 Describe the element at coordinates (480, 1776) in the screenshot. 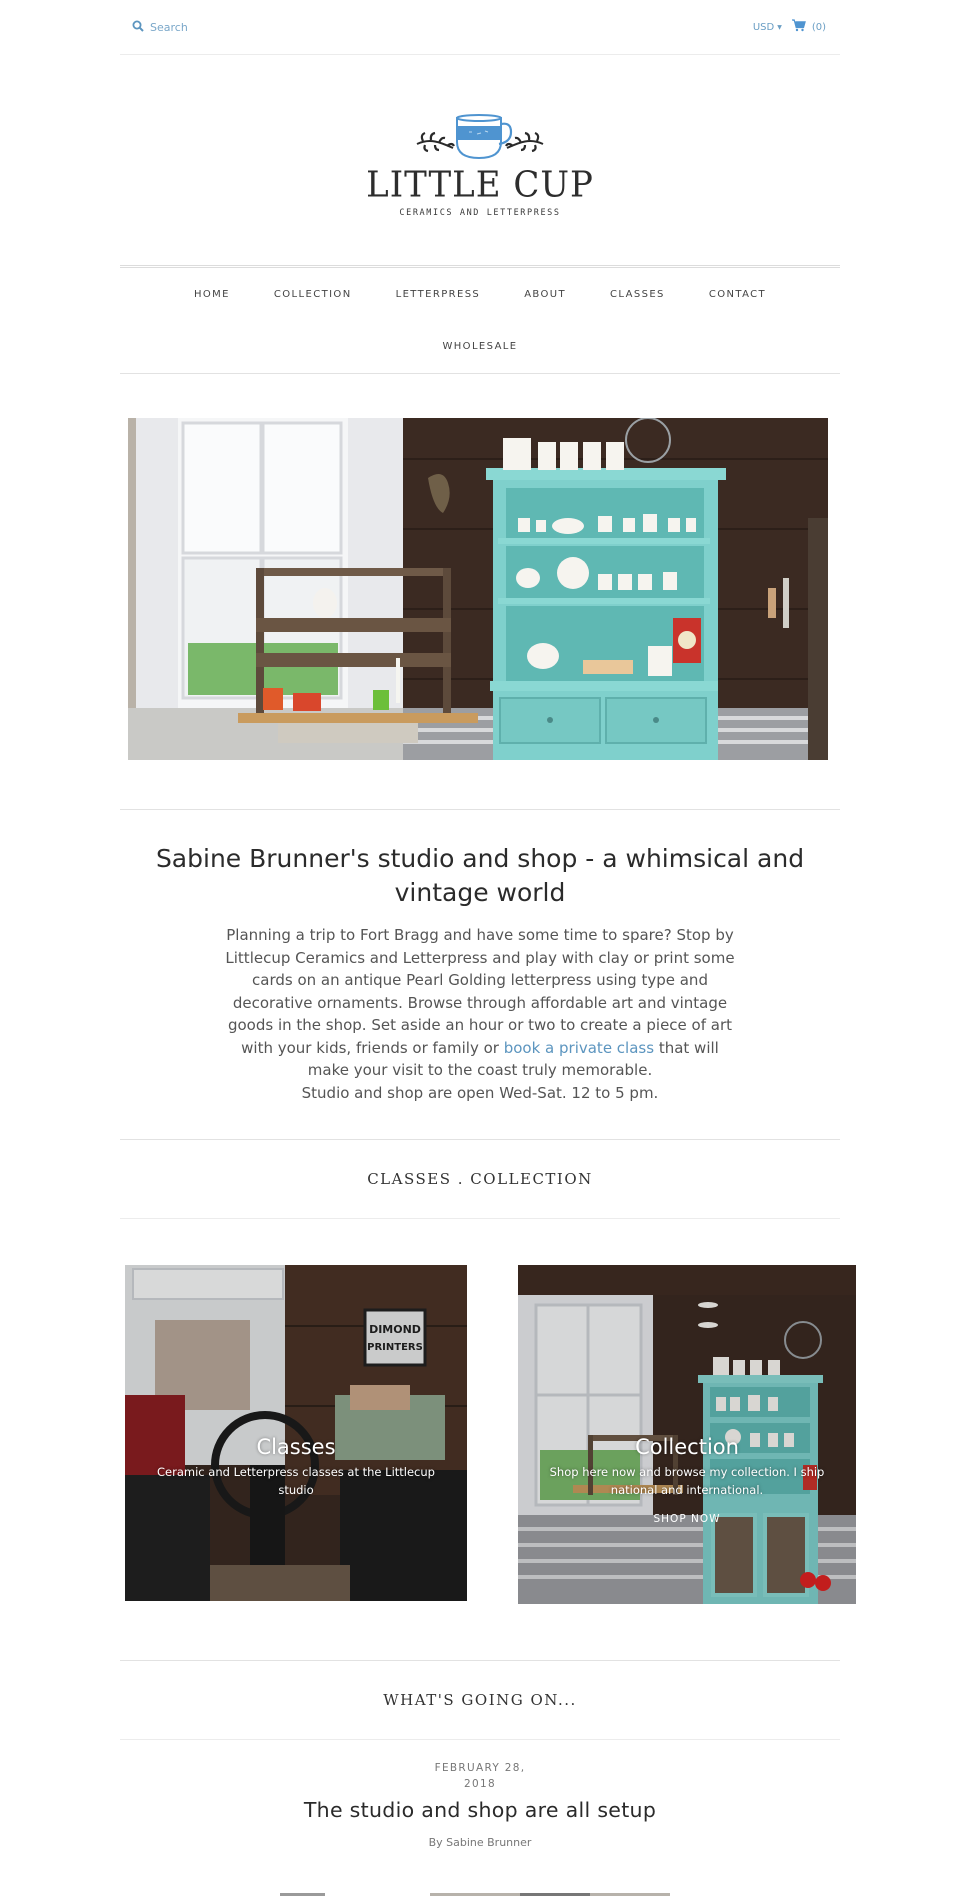

I see `post-date: FEBRUARY 28, 2018` at that location.